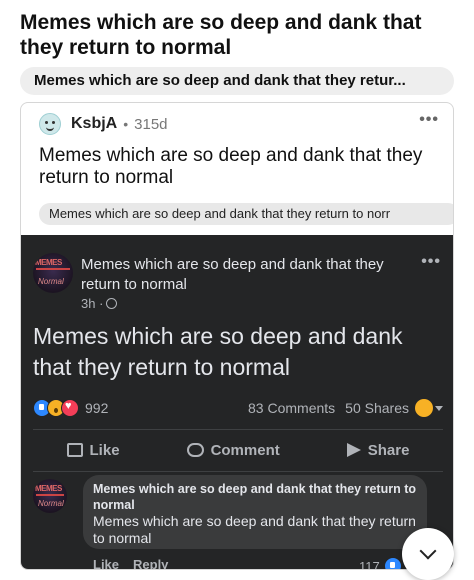  Describe the element at coordinates (92, 303) in the screenshot. I see `timestamp-text: 3h ·` at that location.